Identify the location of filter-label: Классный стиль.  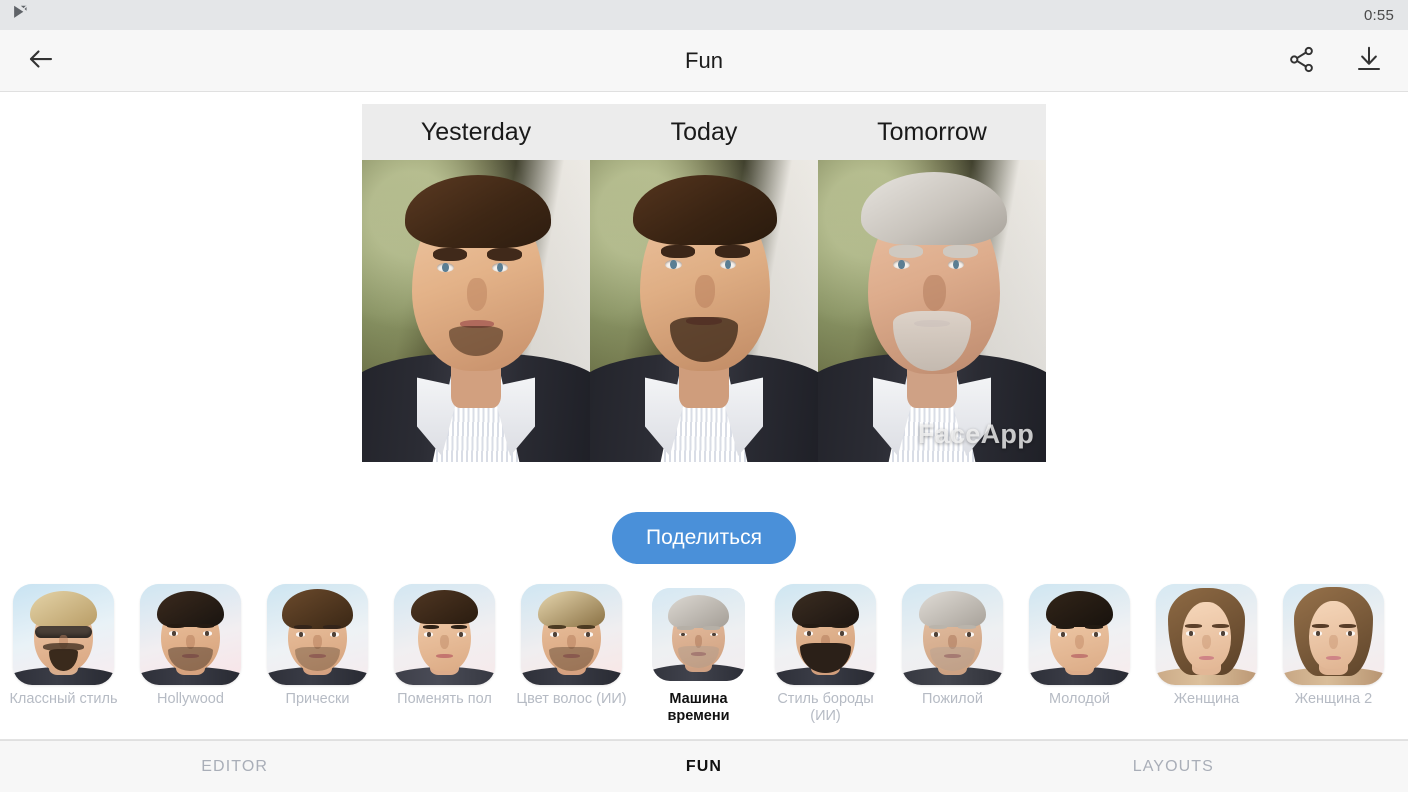
(63, 699).